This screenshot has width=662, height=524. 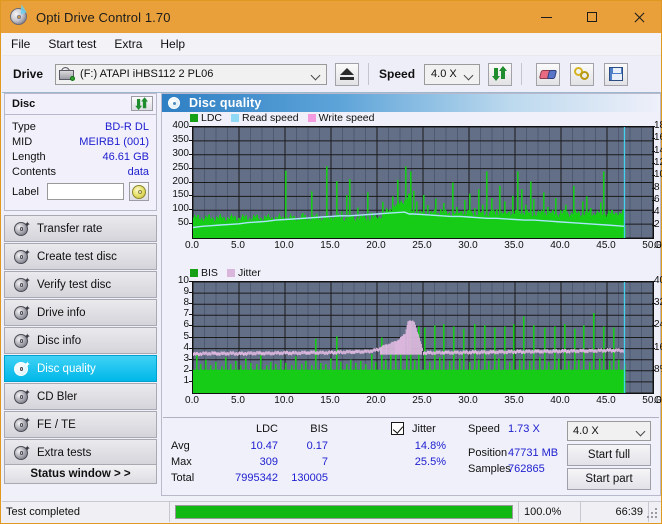 I want to click on y-axis-tick: 400, so click(x=180, y=125).